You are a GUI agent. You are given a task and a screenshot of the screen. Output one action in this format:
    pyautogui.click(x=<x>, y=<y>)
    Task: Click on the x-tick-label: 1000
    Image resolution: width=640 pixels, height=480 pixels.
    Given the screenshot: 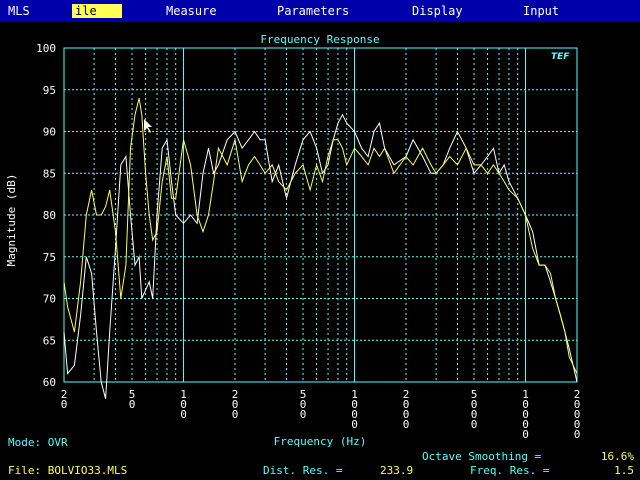 What is the action you would take?
    pyautogui.click(x=354, y=409)
    